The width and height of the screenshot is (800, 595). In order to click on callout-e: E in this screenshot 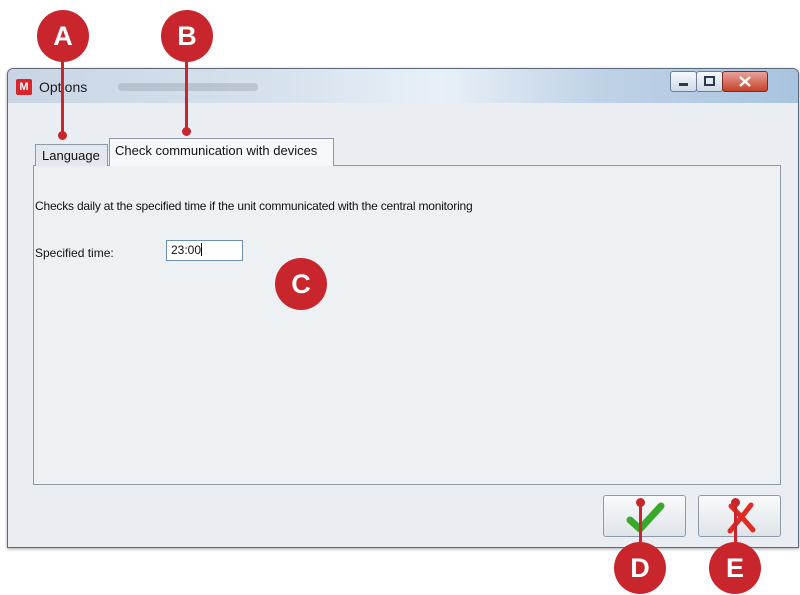, I will do `click(735, 568)`.